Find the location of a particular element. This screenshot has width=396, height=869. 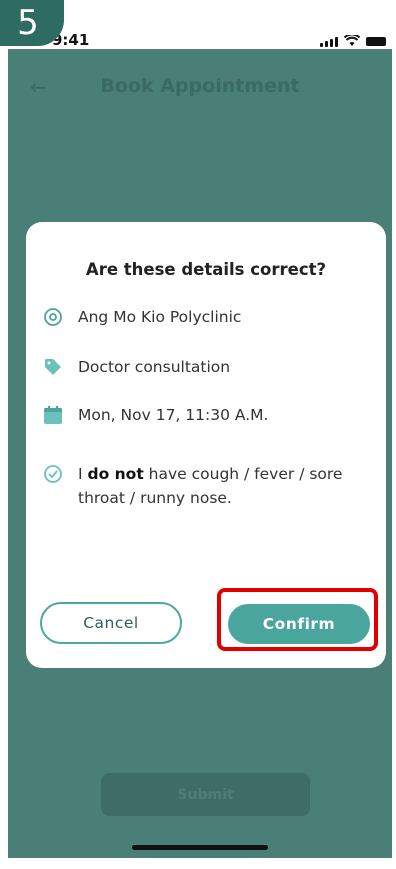

status-bar: 9:41 is located at coordinates (200, 31).